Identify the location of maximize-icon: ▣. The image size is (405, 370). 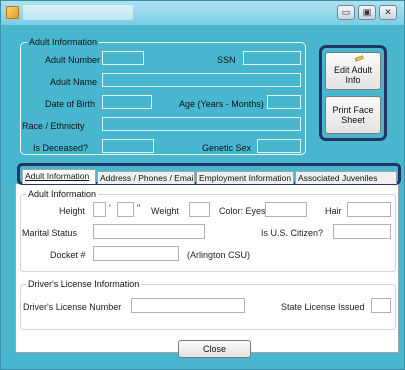
(367, 12).